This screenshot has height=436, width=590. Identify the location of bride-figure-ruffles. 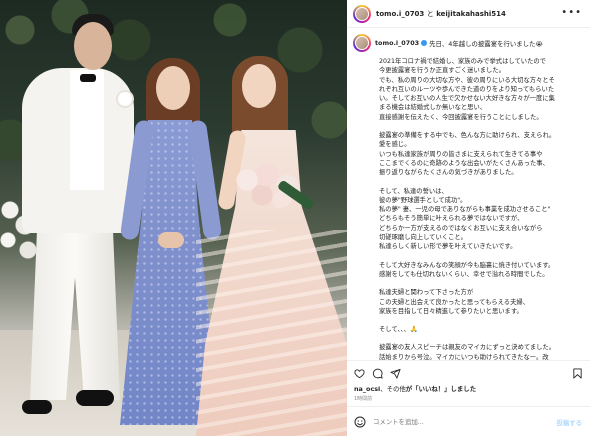
(271, 333).